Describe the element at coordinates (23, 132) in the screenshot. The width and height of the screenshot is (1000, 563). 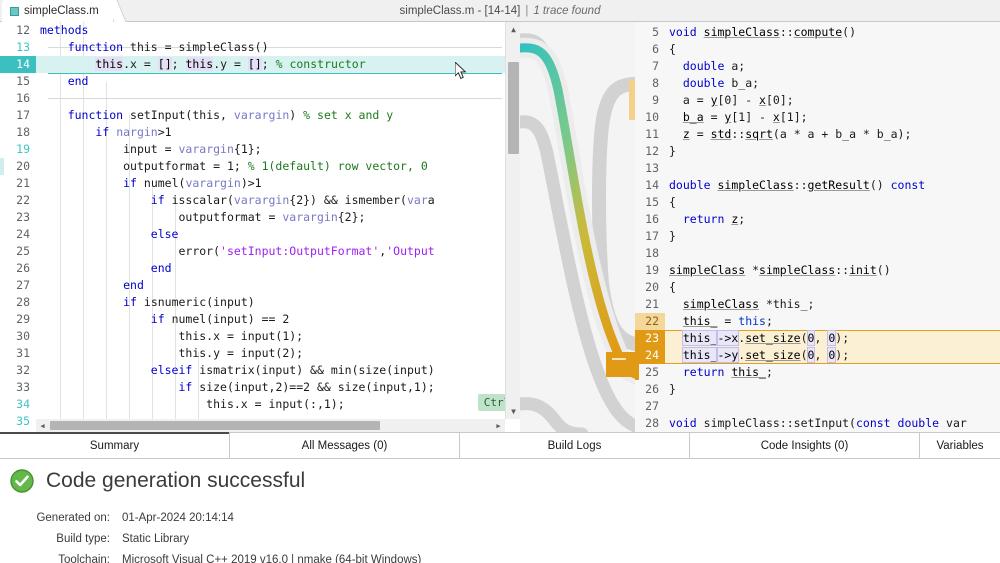
I see `line-number: 18` at that location.